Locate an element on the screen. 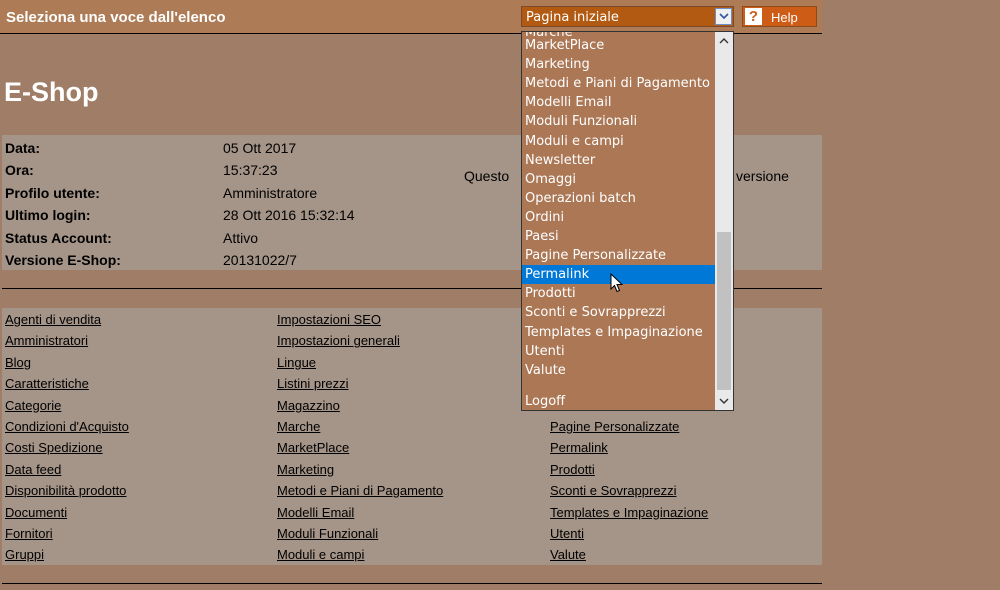 The image size is (1000, 590). dropdown-item: Pagine Personalizzate is located at coordinates (618, 255).